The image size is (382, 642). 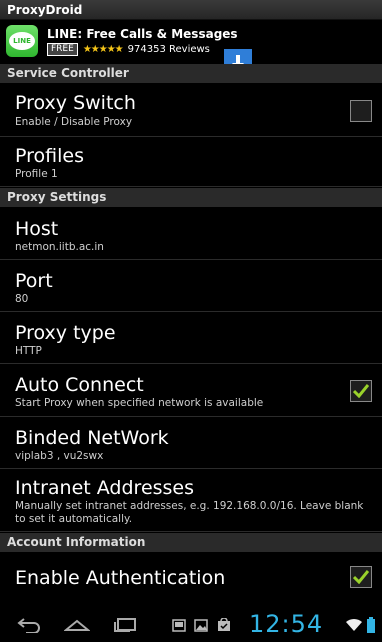 I want to click on proxy-switch-checkbox, so click(x=361, y=111).